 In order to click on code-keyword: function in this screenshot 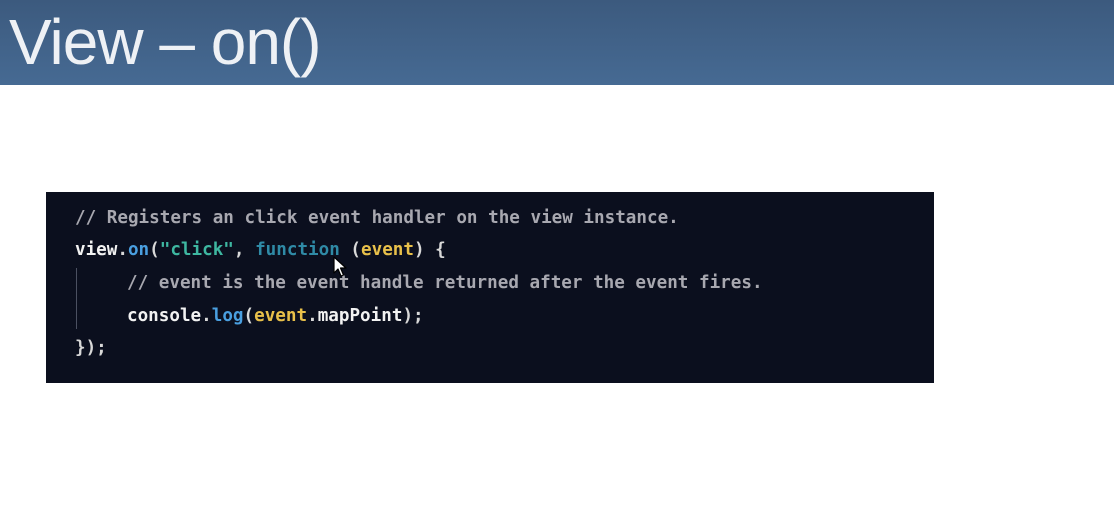, I will do `click(297, 250)`.